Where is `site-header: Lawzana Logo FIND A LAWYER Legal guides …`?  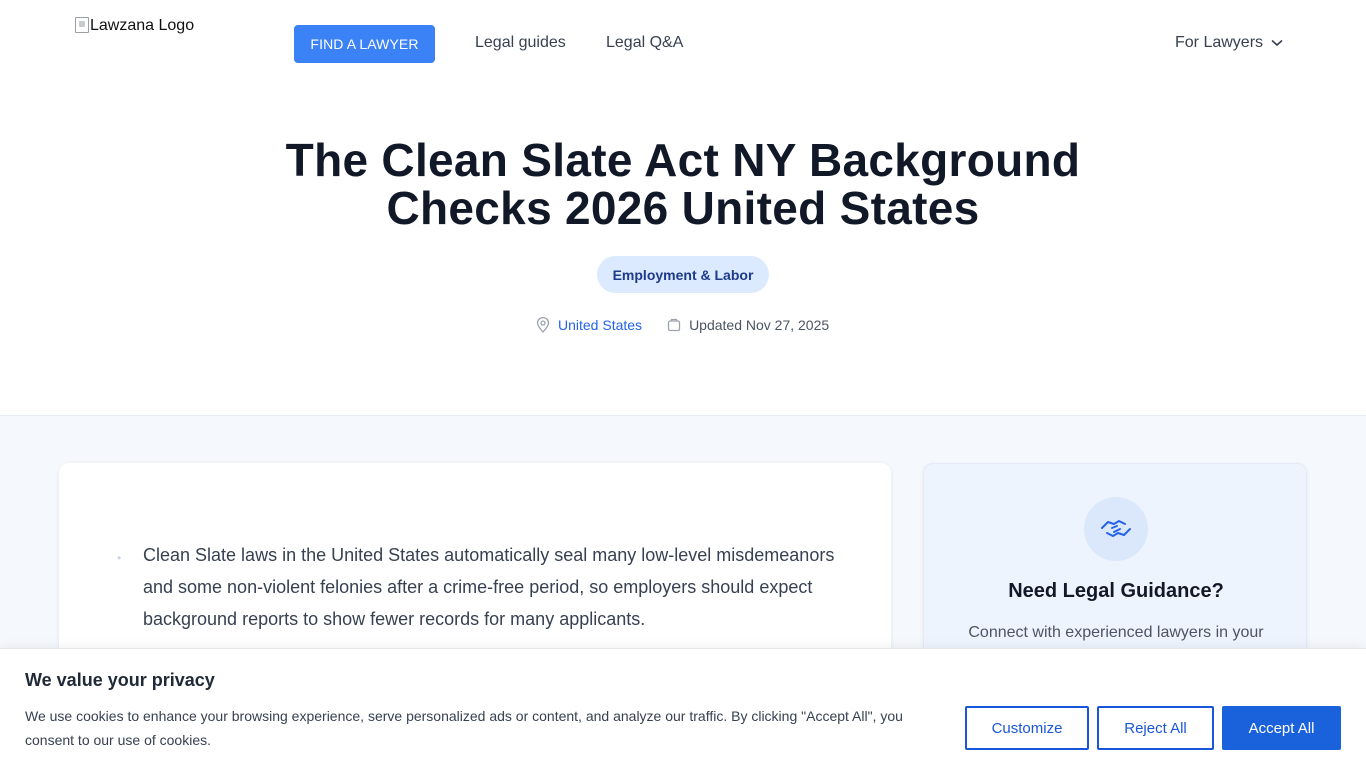
site-header: Lawzana Logo FIND A LAWYER Legal guides … is located at coordinates (683, 44).